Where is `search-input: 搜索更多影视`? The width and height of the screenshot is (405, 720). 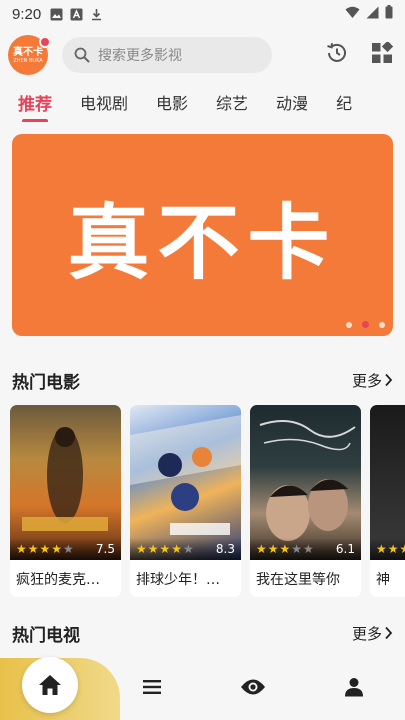 search-input: 搜索更多影视 is located at coordinates (167, 55).